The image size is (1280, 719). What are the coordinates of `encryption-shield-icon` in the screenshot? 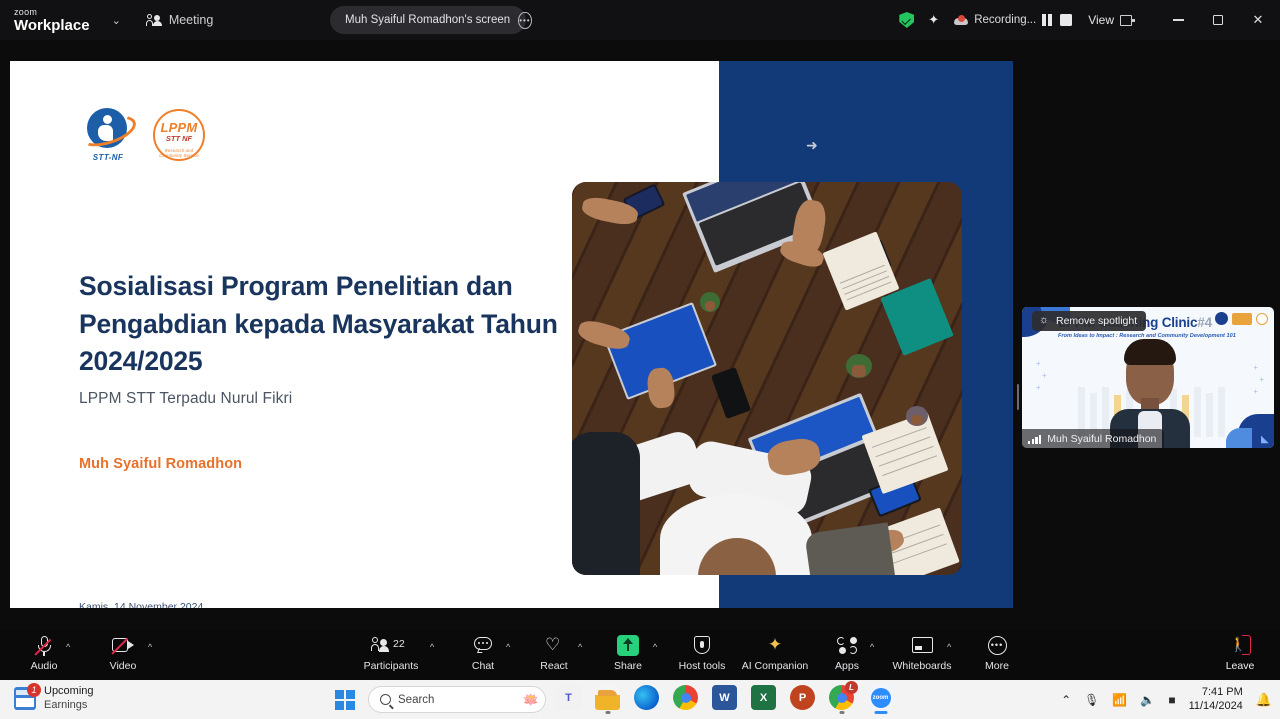 It's located at (907, 20).